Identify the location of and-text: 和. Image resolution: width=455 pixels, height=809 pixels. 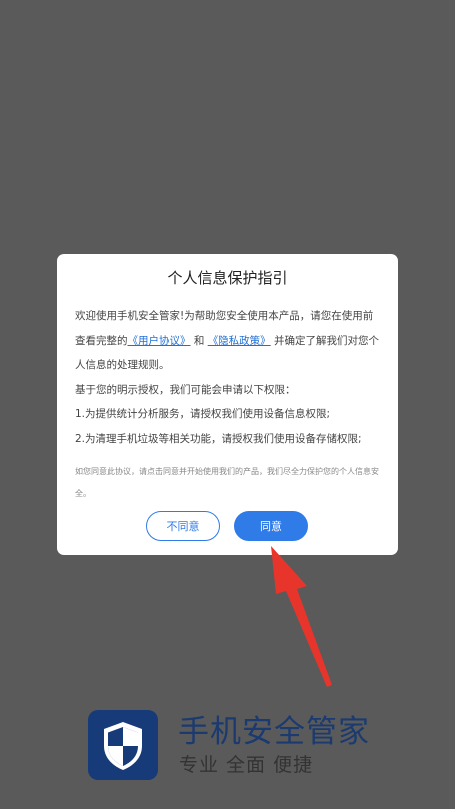
(199, 340).